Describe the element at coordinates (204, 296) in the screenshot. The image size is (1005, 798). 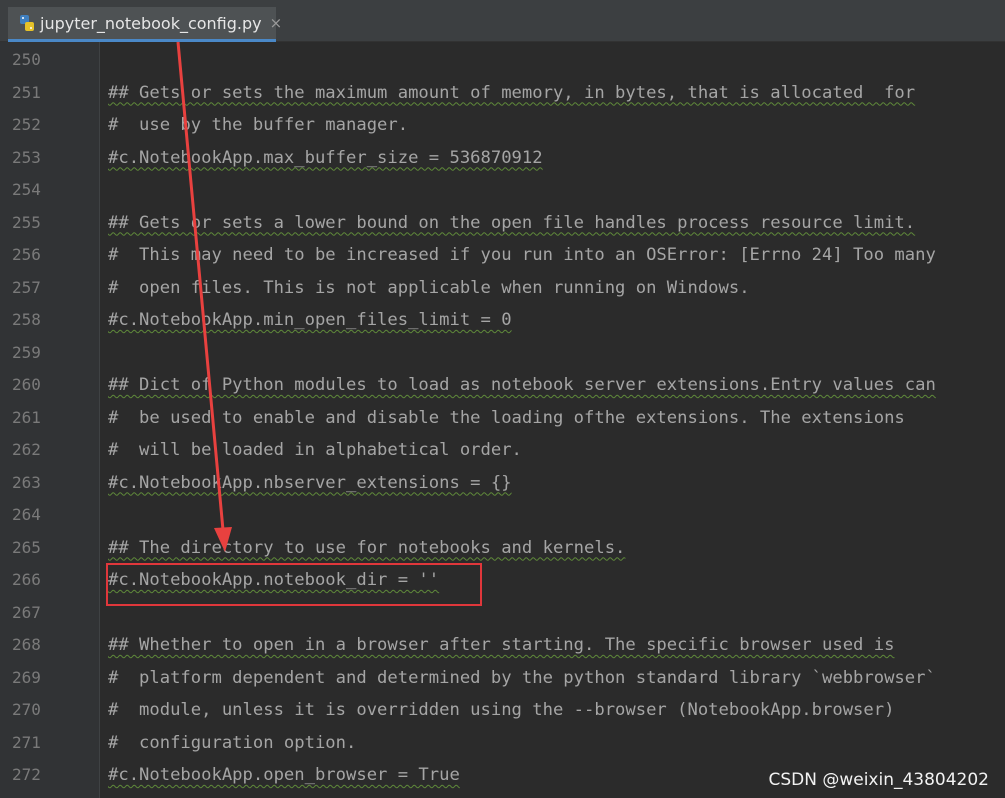
I see `annotation-arrow` at that location.